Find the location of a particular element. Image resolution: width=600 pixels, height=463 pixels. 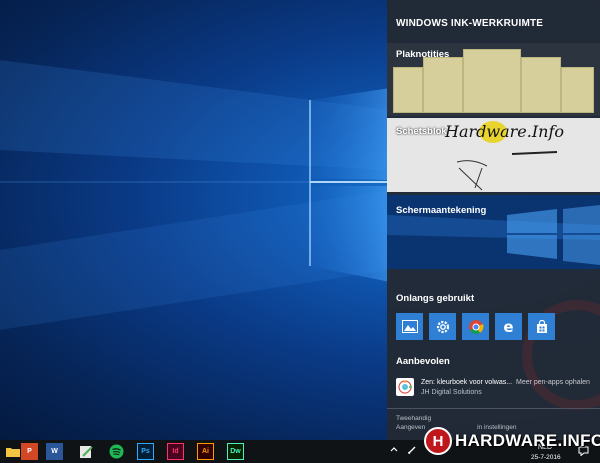

indesign-label: Id is located at coordinates (175, 451).